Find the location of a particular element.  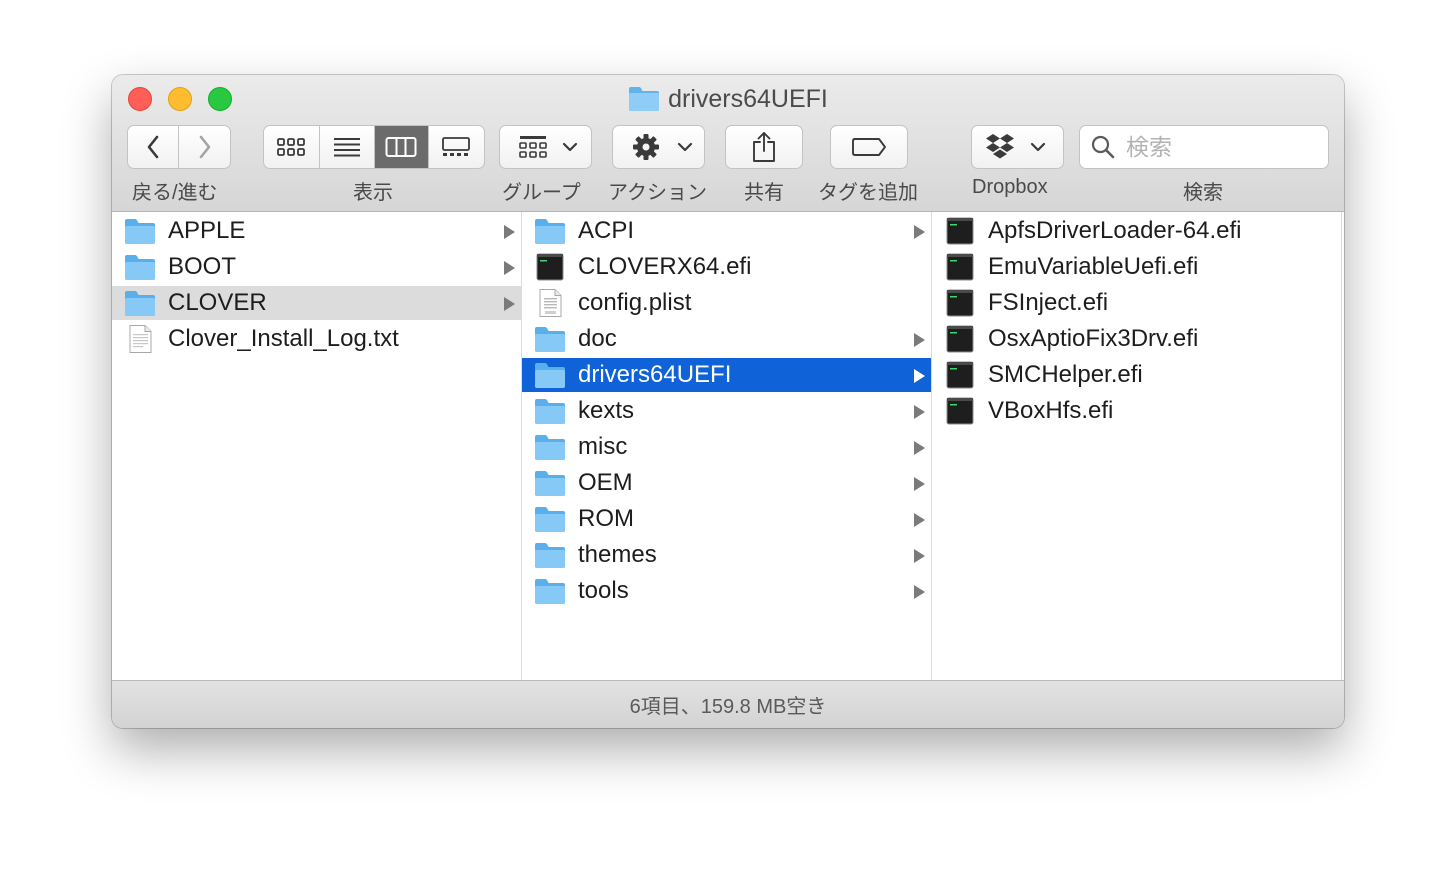

dropbox-button is located at coordinates (1017, 147).